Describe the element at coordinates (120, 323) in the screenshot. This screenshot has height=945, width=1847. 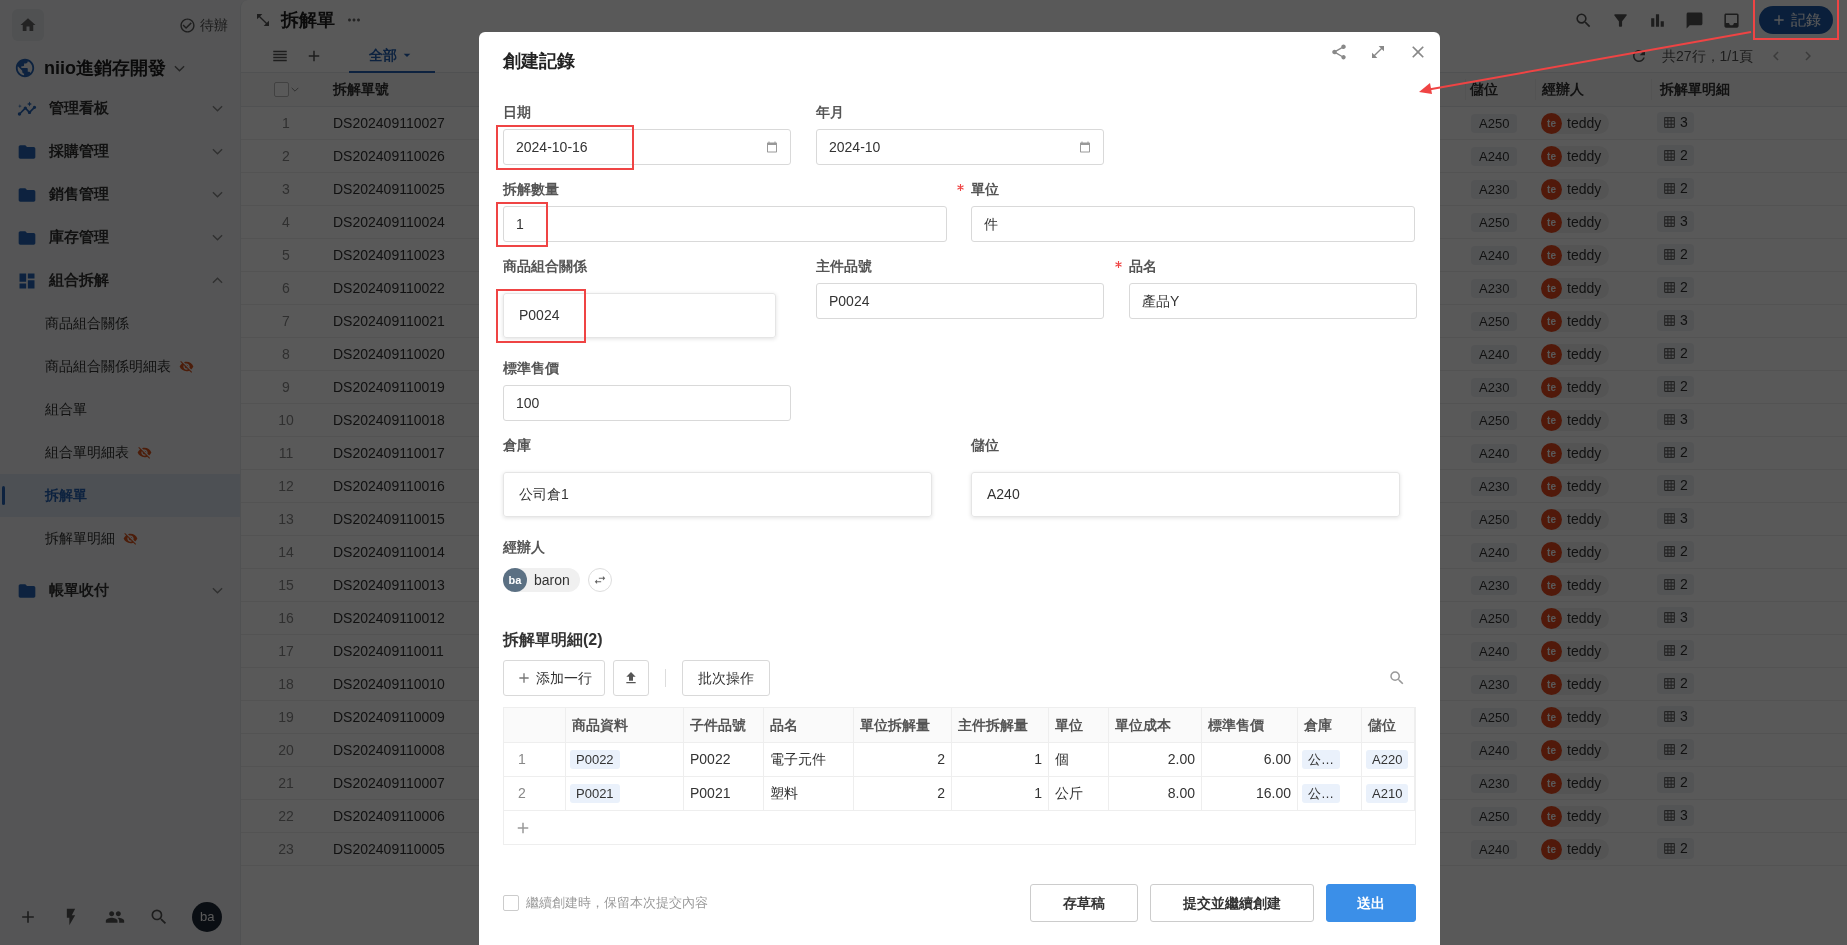
I see `nav-item: 商品組合關係` at that location.